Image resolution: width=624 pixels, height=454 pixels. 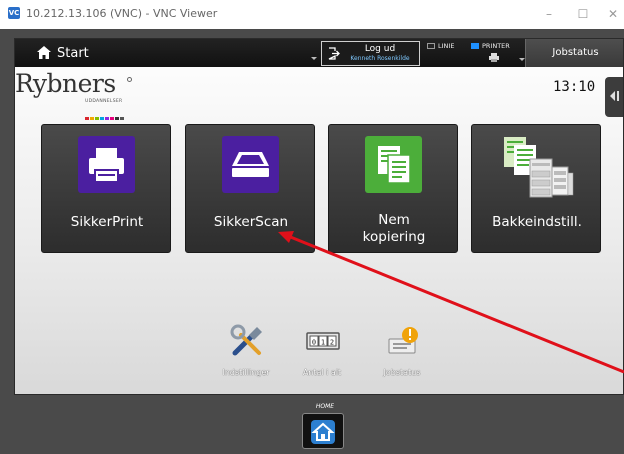 I want to click on brand-logo: Rybners, so click(x=65, y=83).